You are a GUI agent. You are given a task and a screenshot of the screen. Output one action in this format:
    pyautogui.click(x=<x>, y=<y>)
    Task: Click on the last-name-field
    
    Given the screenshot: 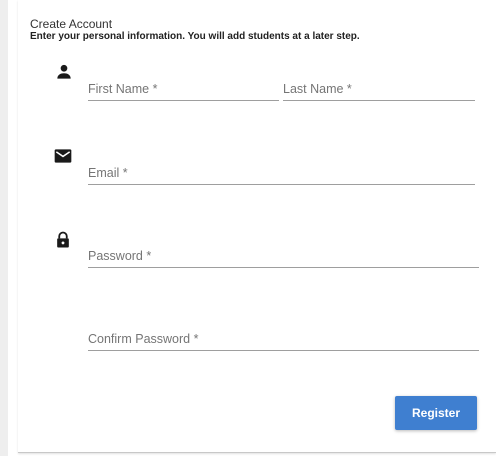 What is the action you would take?
    pyautogui.click(x=379, y=89)
    